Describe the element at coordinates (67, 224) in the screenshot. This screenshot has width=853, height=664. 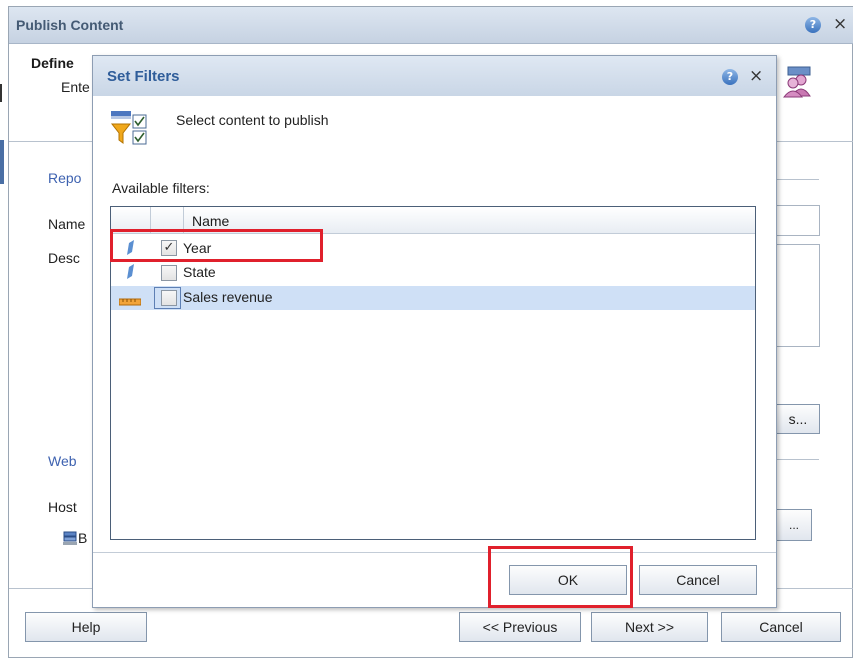
I see `name-label: Name` at that location.